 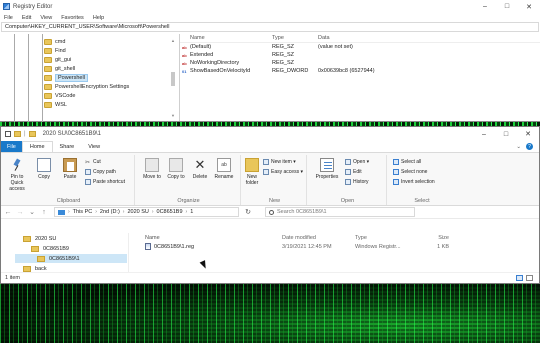 What do you see at coordinates (17, 175) in the screenshot?
I see `pin-quick-access-button: Pin to Quick access` at bounding box center [17, 175].